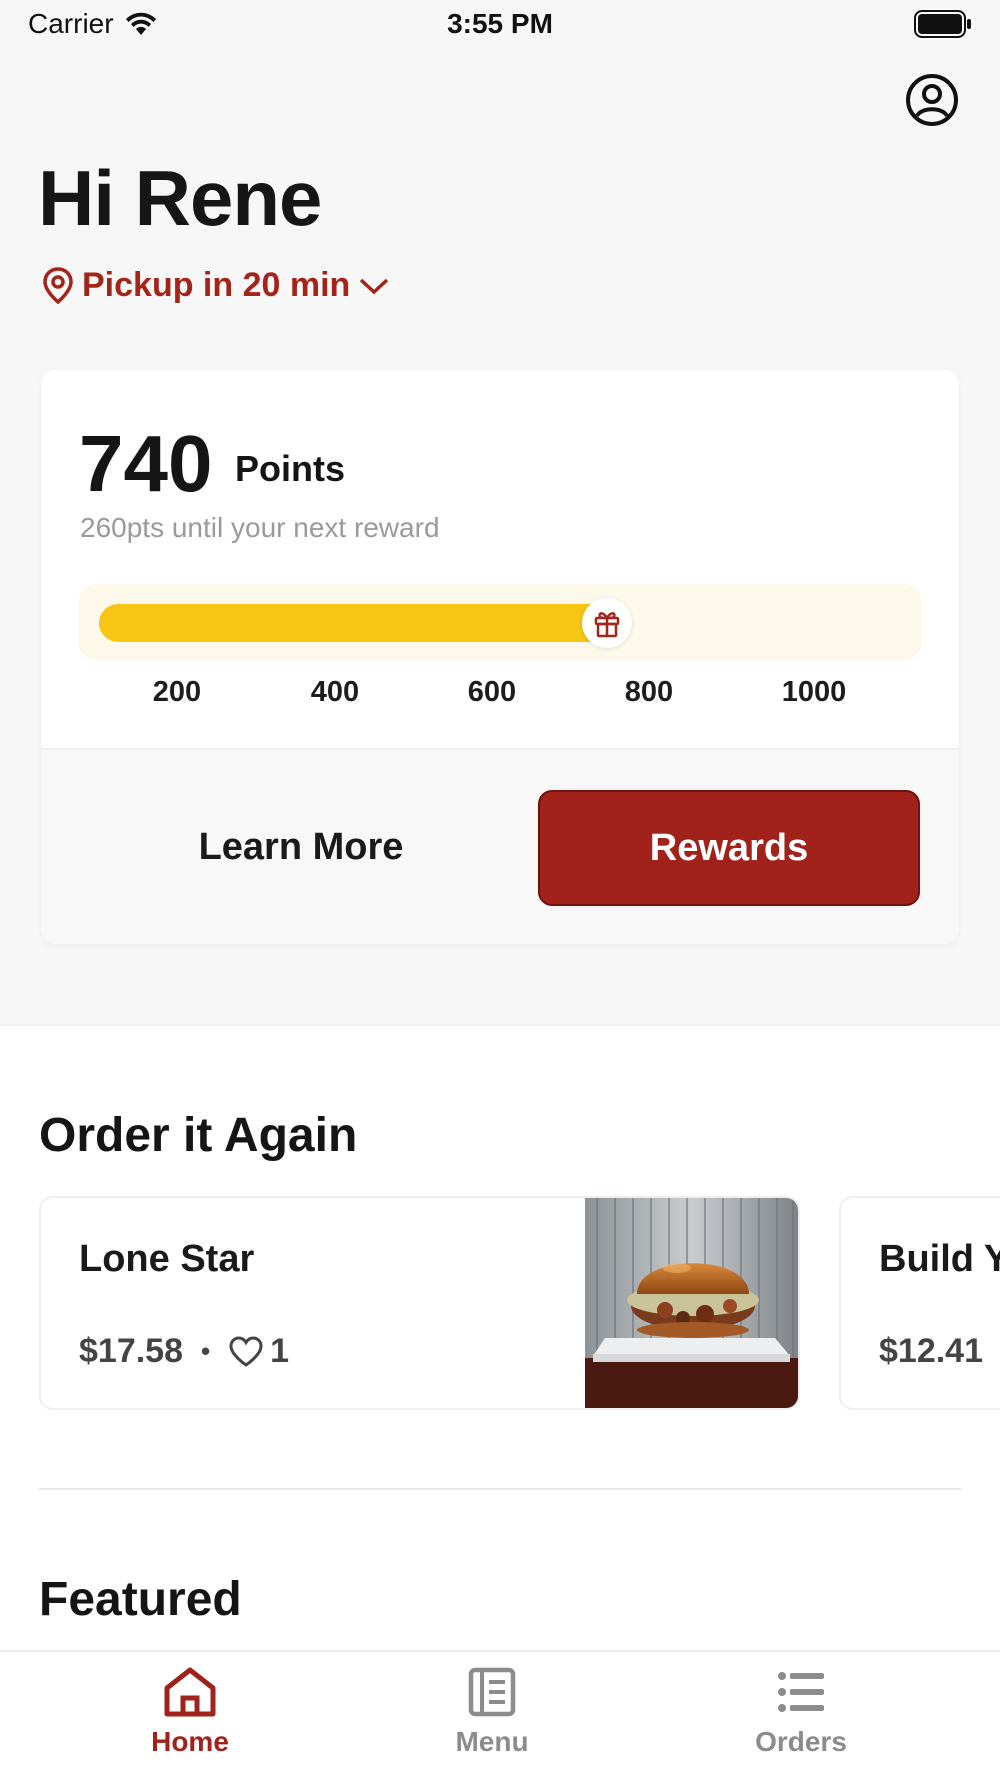 The width and height of the screenshot is (1000, 1778). I want to click on points-actions: Learn More Rewards, so click(500, 846).